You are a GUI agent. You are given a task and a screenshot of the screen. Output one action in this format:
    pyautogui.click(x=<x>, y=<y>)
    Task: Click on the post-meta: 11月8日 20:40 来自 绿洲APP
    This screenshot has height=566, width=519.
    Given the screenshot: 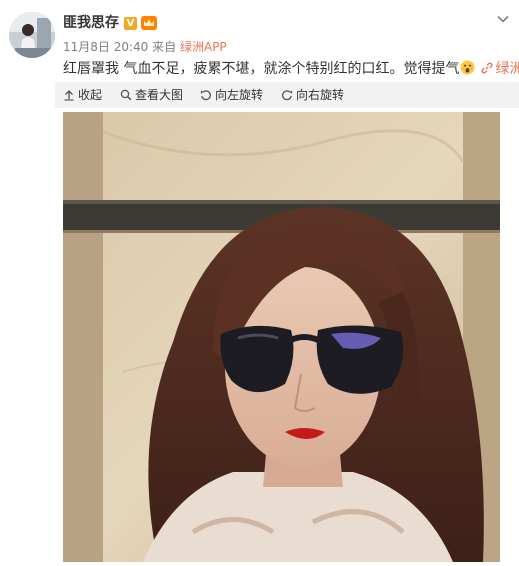 What is the action you would take?
    pyautogui.click(x=145, y=47)
    